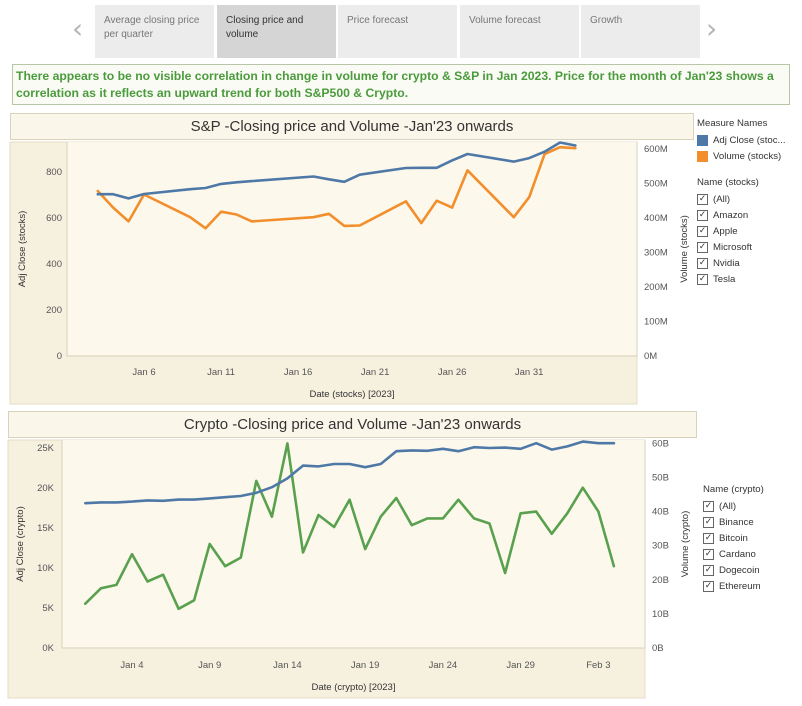 This screenshot has height=706, width=802. I want to click on stocks-y-tick-label: 600, so click(54, 218).